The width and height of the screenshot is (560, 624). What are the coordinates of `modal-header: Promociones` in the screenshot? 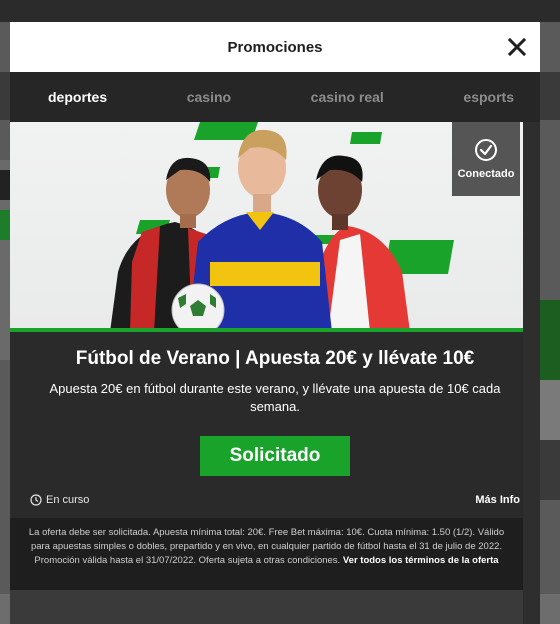 It's located at (275, 47).